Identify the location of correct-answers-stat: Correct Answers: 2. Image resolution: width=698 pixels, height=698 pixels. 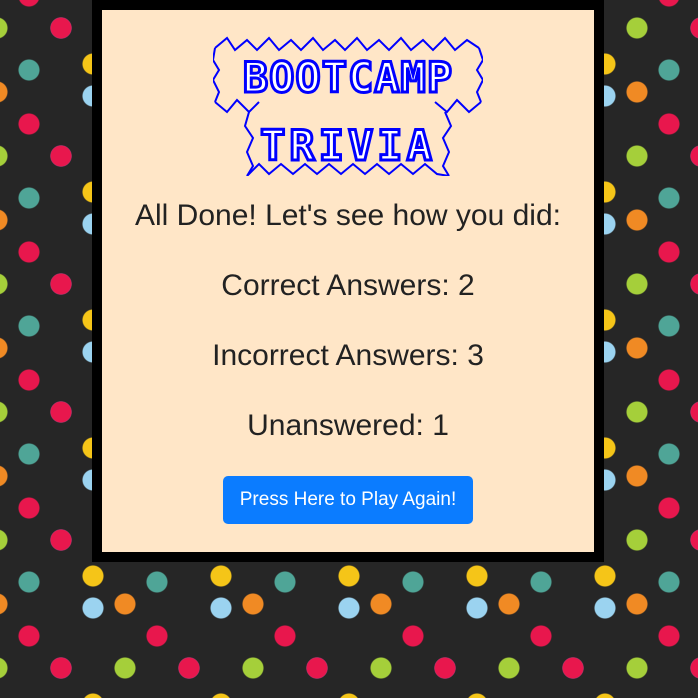
(348, 286).